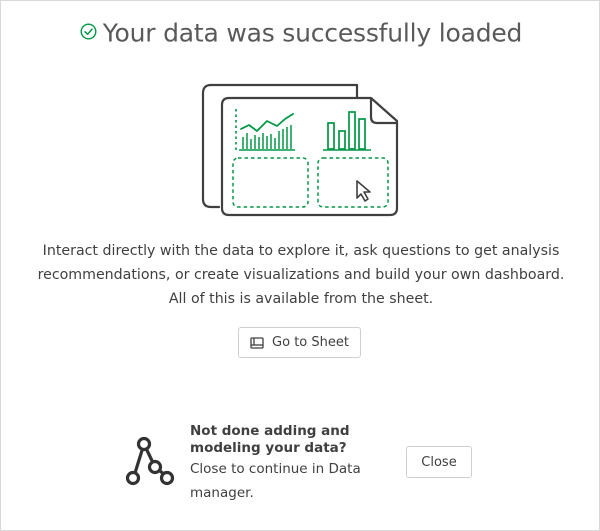 Image resolution: width=600 pixels, height=531 pixels. I want to click on dialog-header: Your data was successfully loaded, so click(300, 32).